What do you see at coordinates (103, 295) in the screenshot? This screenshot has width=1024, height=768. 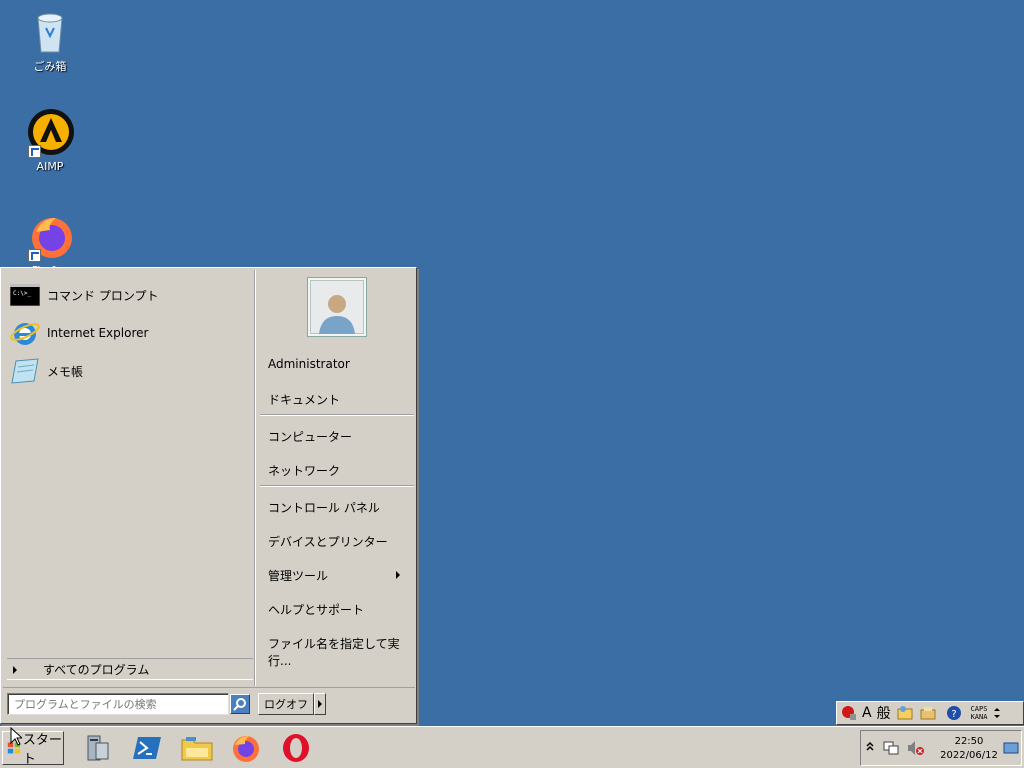 I see `program-label: コマンド プロンプト` at bounding box center [103, 295].